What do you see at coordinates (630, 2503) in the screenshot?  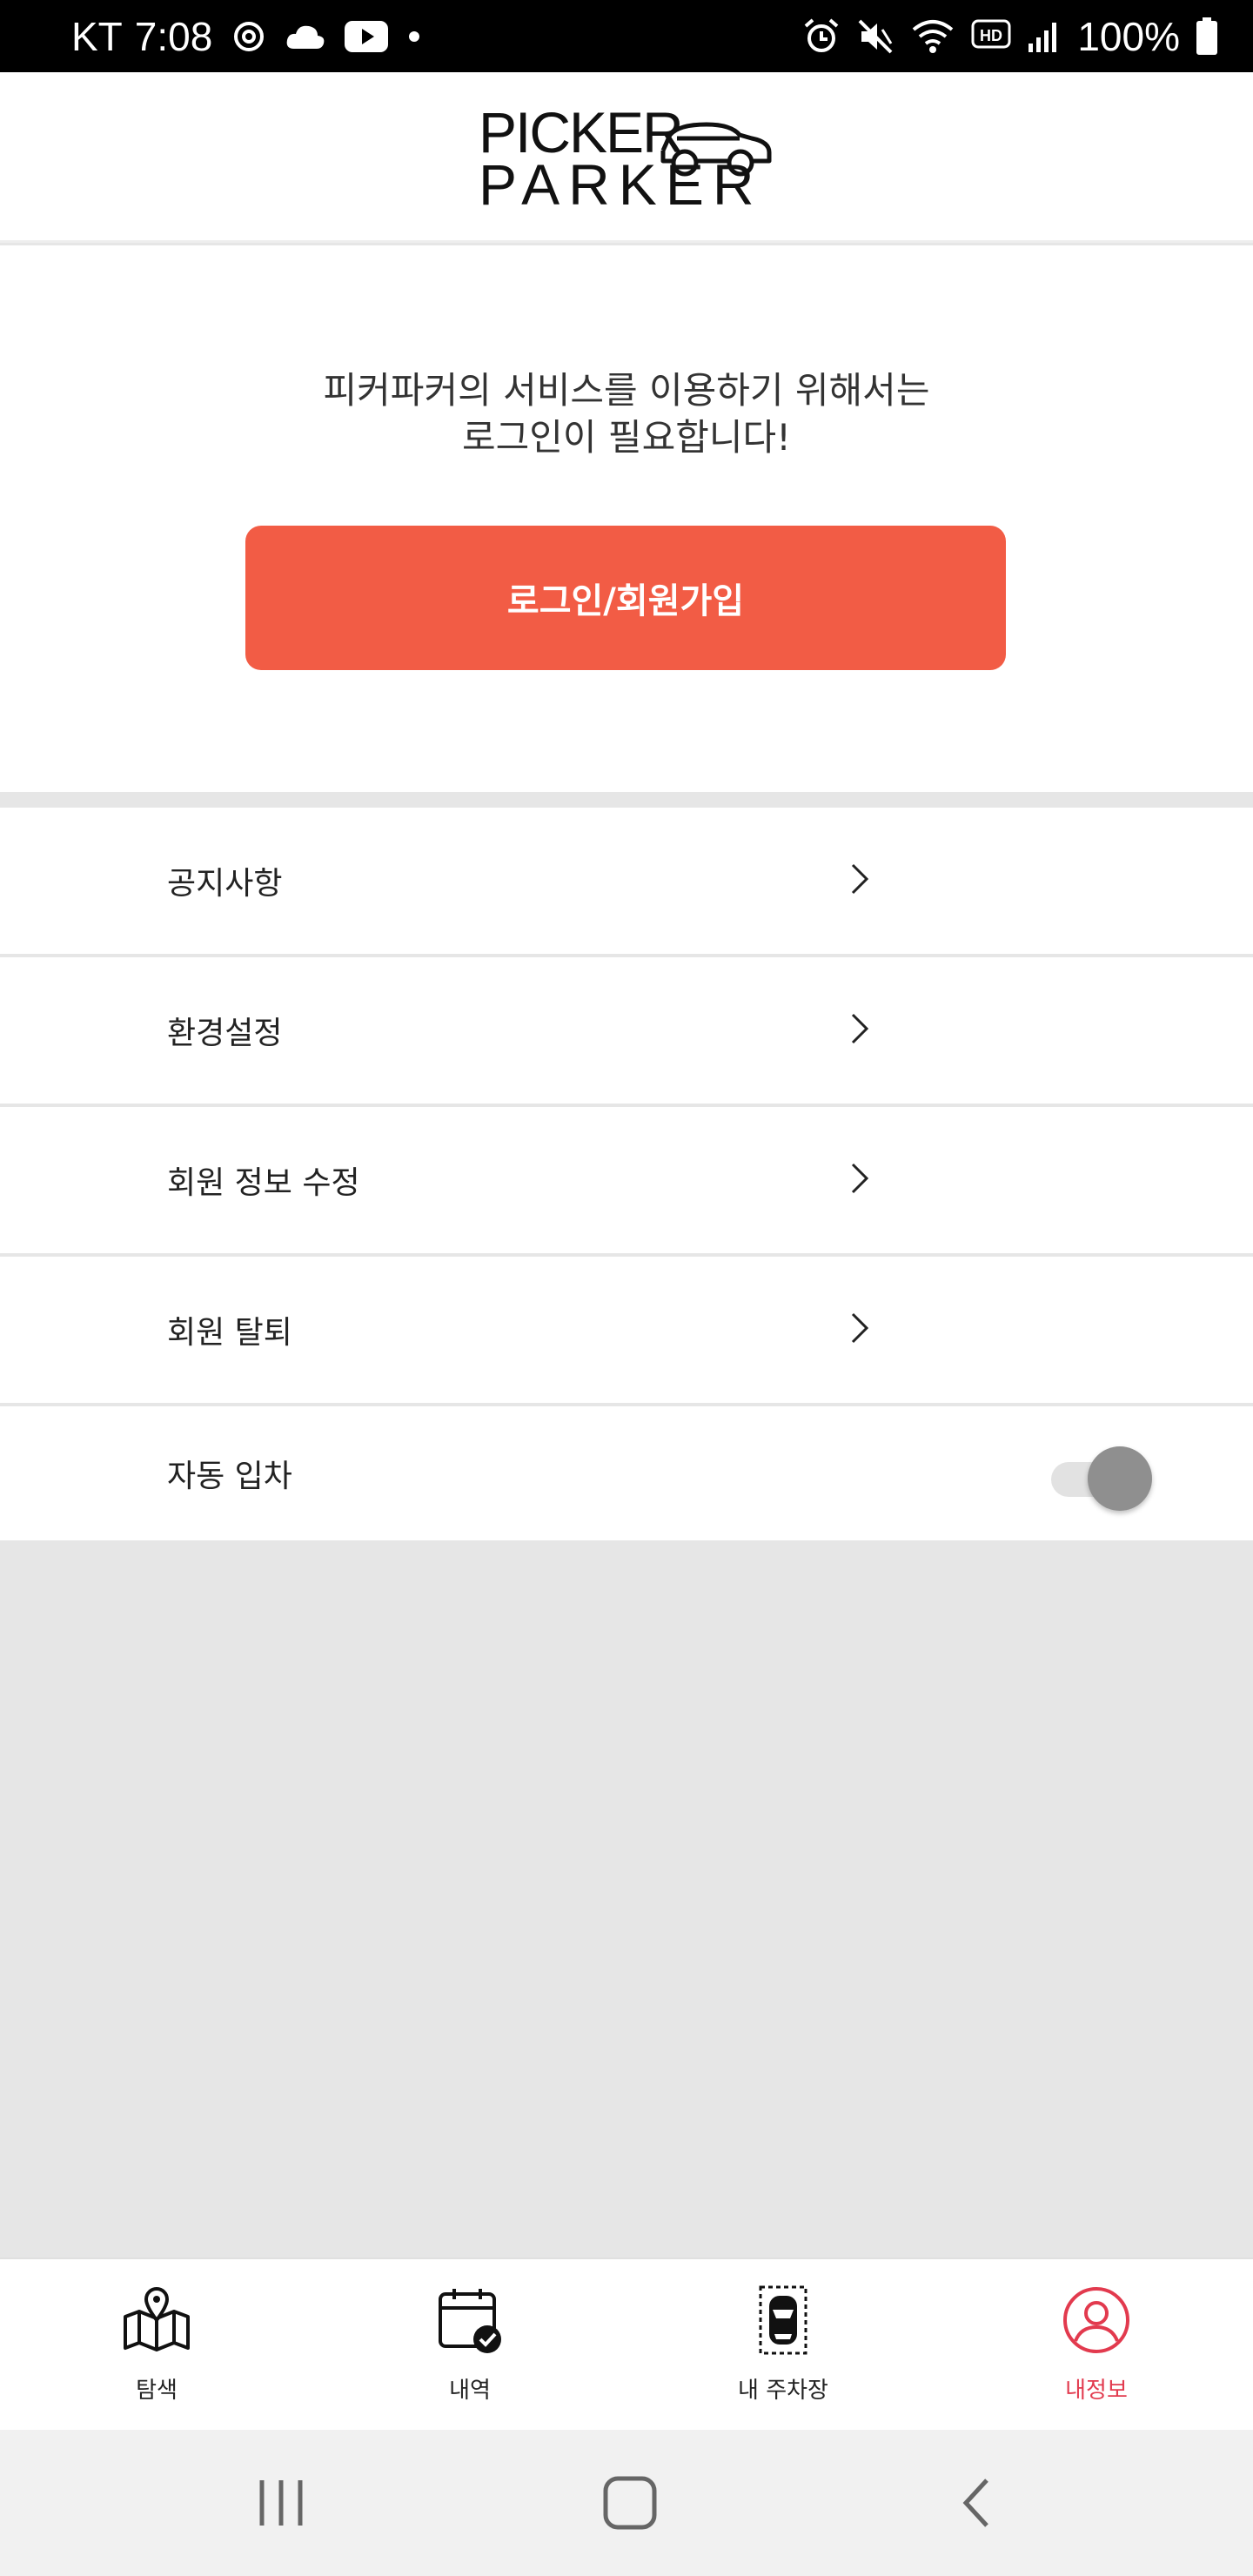 I see `home-icon` at bounding box center [630, 2503].